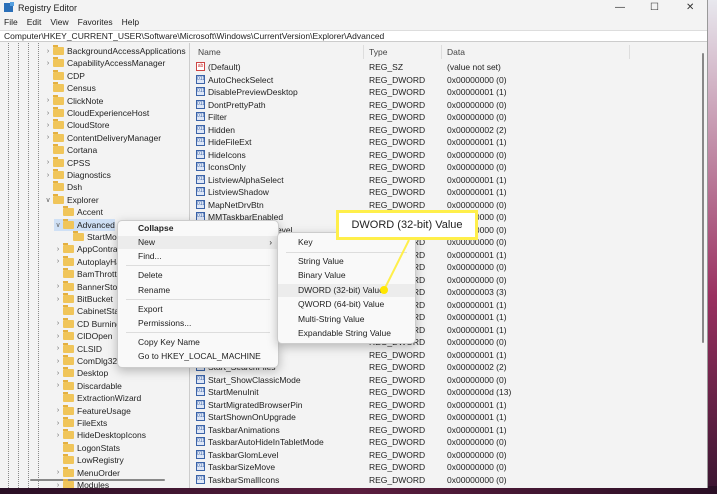 This screenshot has height=494, width=717. Describe the element at coordinates (407, 225) in the screenshot. I see `callout-label: DWORD (32-bit) Value` at that location.